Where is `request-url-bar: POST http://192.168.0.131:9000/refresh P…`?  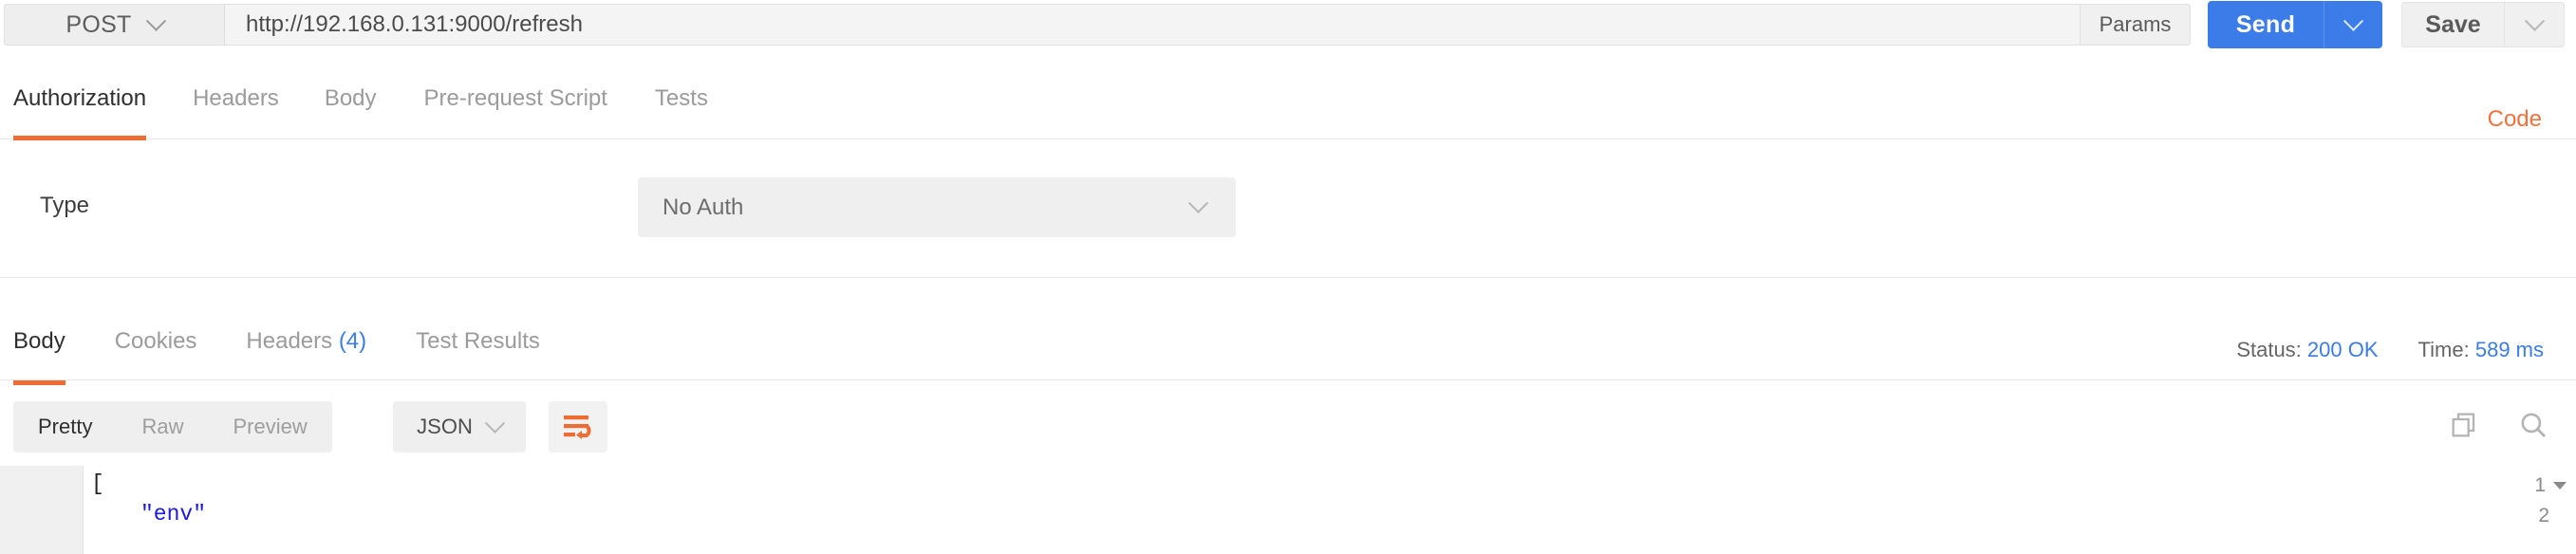
request-url-bar: POST http://192.168.0.131:9000/refresh P… is located at coordinates (1288, 24).